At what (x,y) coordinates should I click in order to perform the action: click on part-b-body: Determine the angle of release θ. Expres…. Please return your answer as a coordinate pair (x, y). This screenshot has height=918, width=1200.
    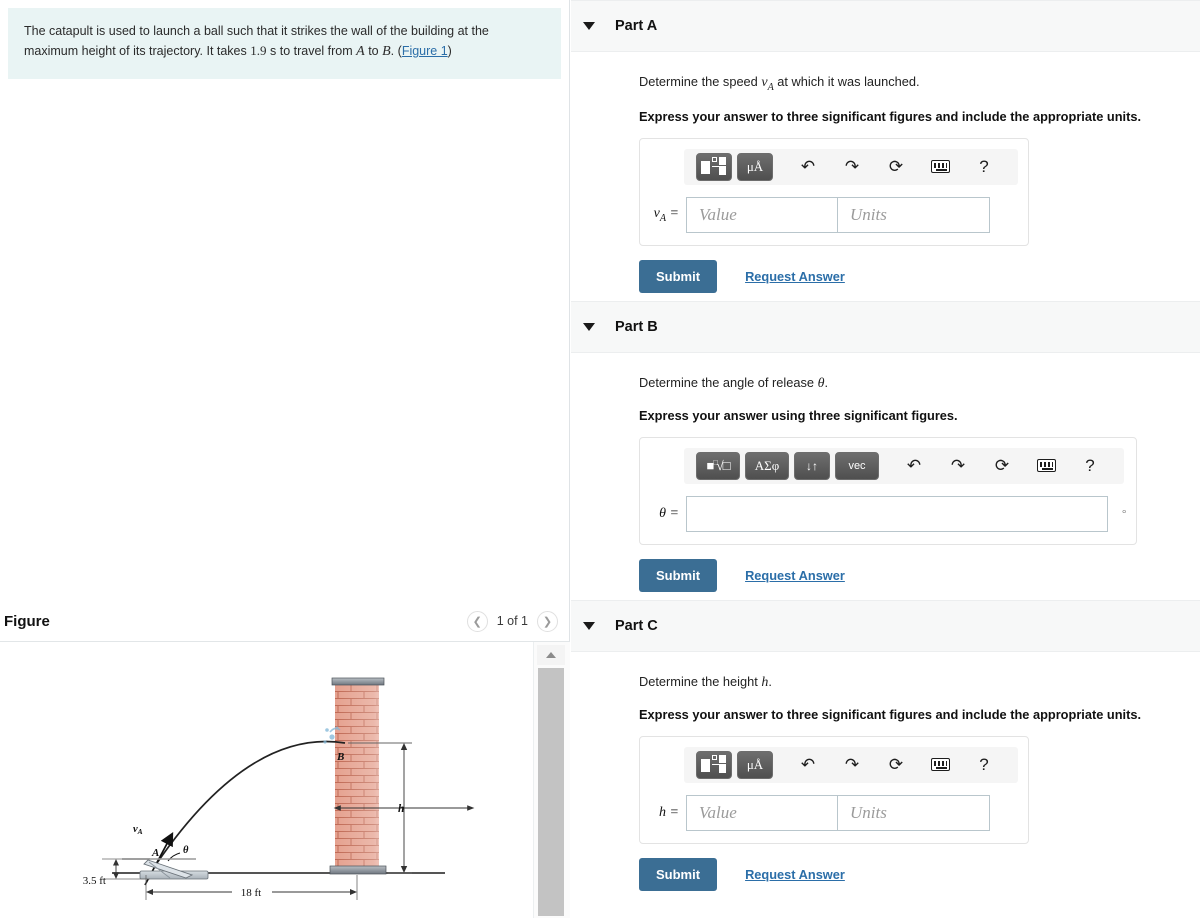
    Looking at the image, I should click on (885, 476).